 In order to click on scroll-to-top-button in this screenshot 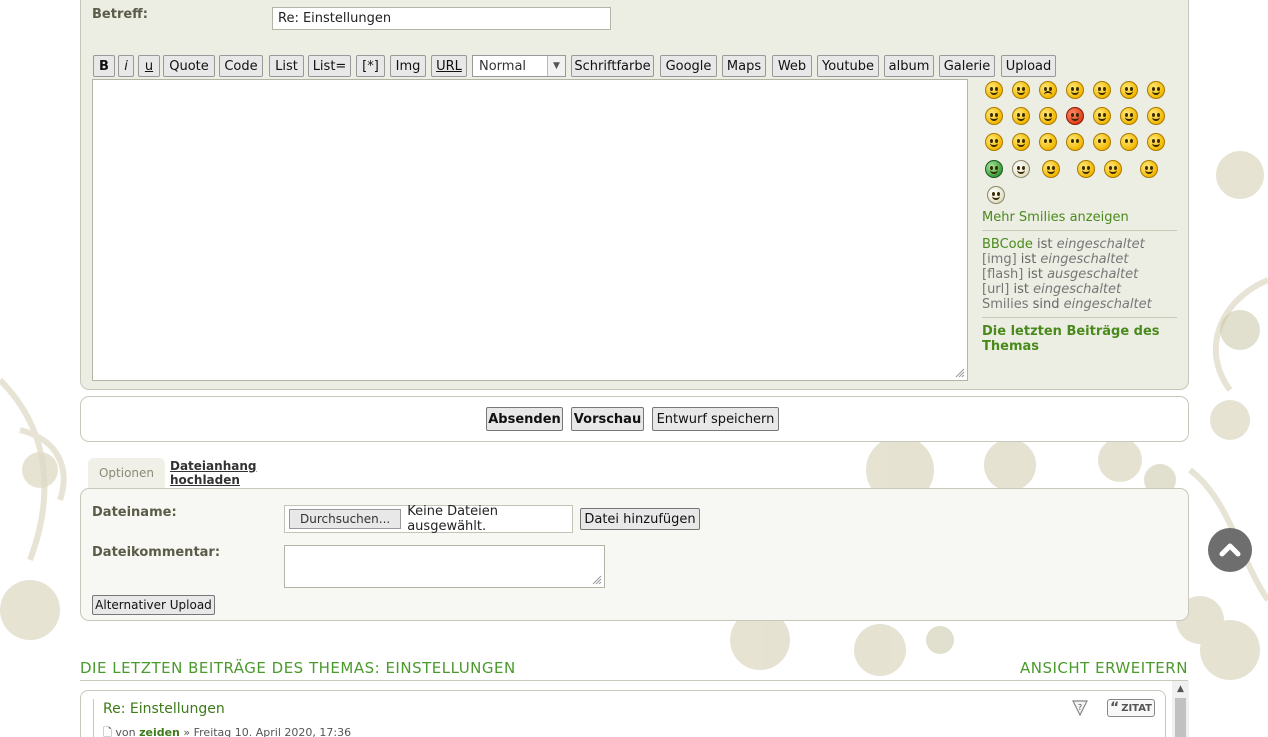, I will do `click(1230, 550)`.